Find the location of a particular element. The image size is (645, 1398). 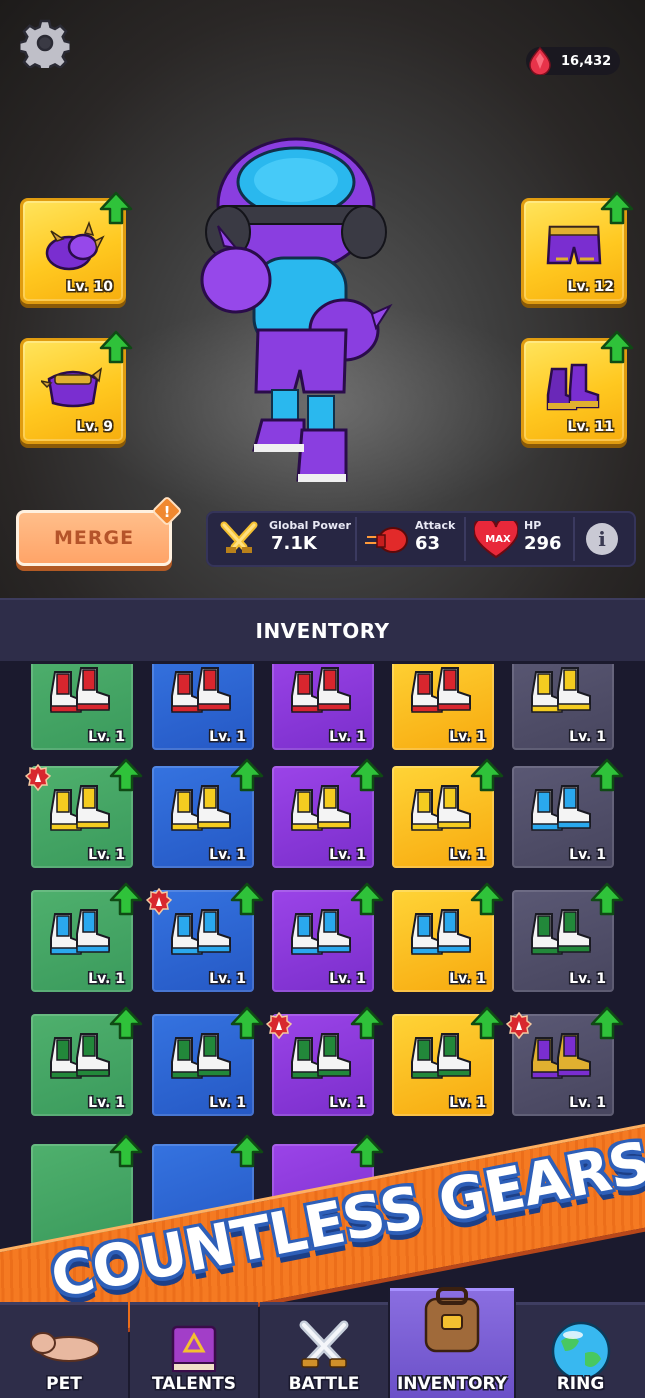

divider is located at coordinates (574, 539).